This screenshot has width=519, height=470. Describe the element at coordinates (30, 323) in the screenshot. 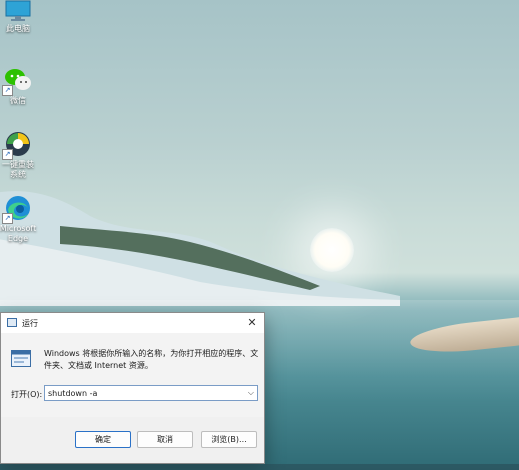

I see `dialog-title: 运行` at that location.